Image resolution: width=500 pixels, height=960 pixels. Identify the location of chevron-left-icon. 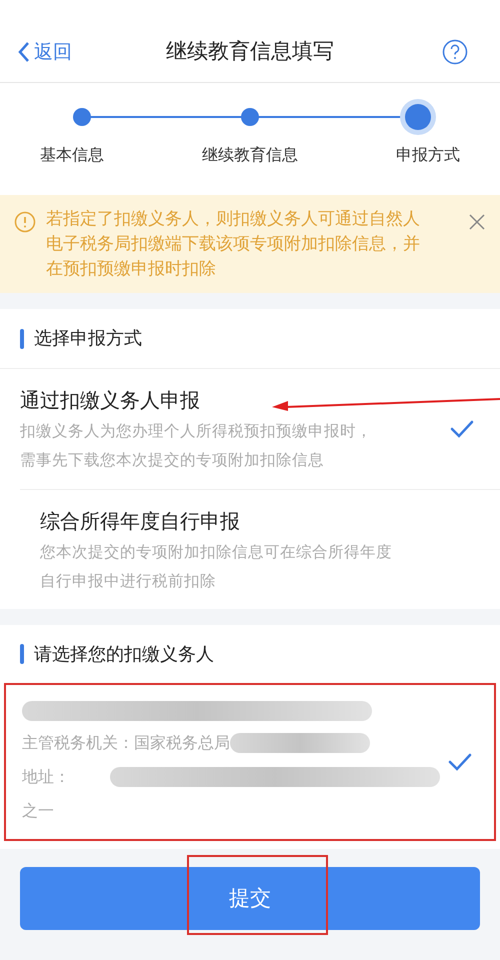
(24, 52).